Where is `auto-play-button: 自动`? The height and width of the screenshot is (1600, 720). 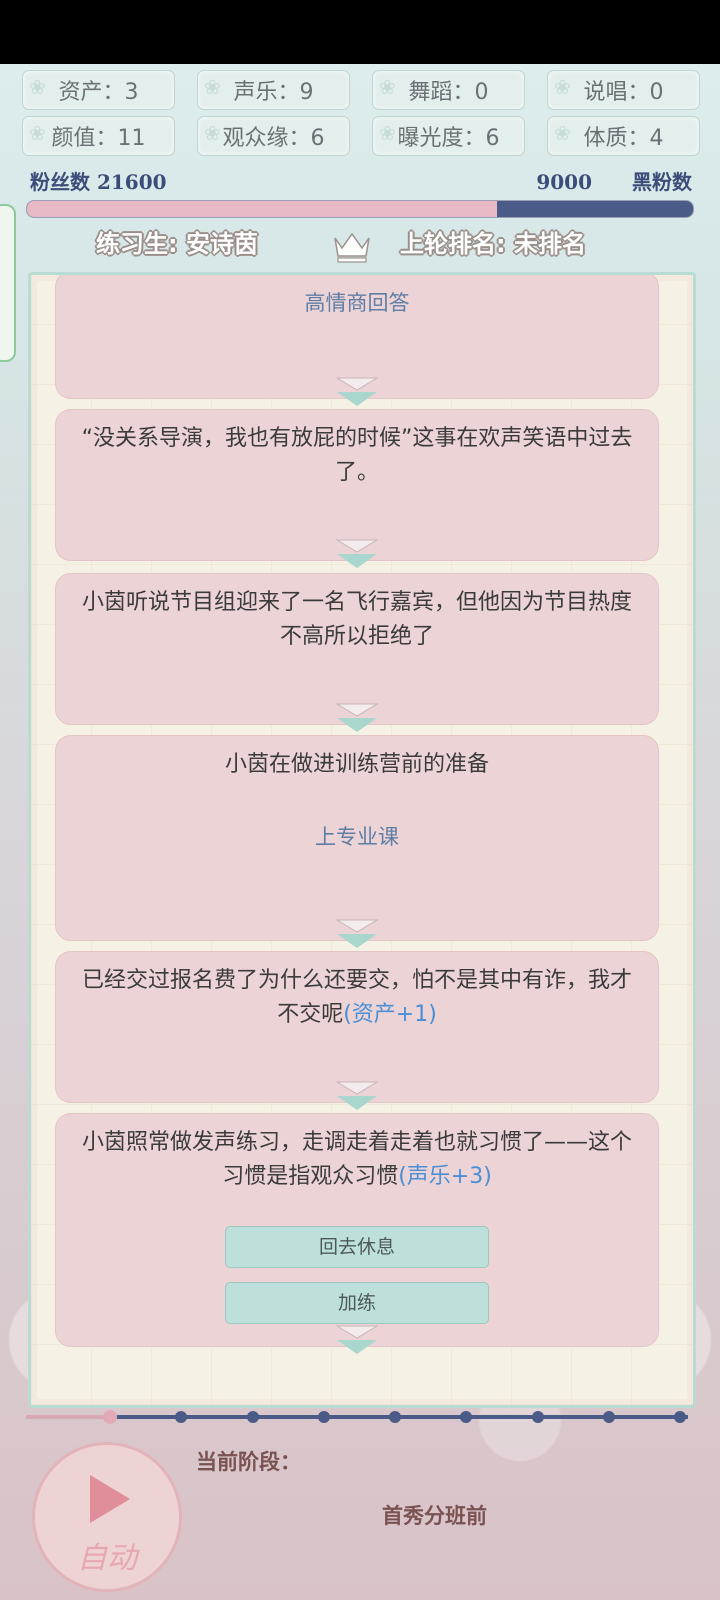 auto-play-button: 自动 is located at coordinates (107, 1517).